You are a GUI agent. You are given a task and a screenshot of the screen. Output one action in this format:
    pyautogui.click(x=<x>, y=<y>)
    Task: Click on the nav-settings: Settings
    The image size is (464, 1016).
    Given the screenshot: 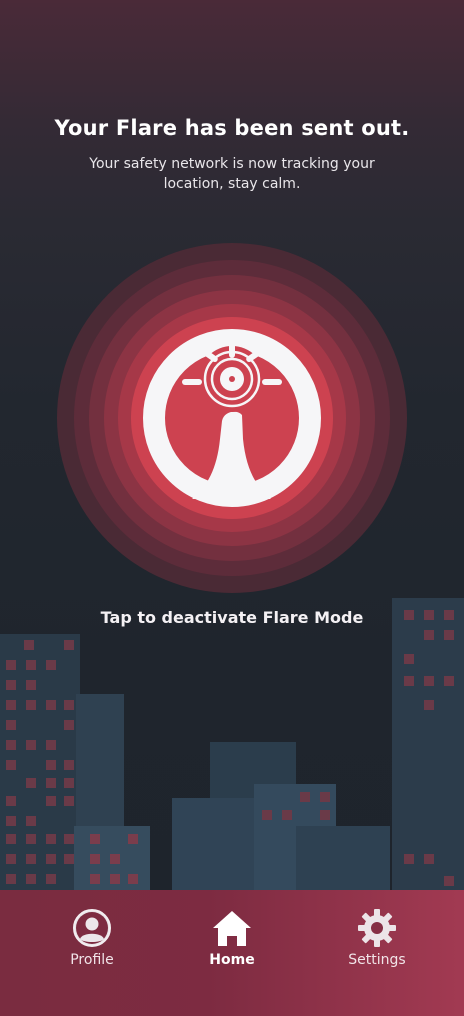 What is the action you would take?
    pyautogui.click(x=377, y=938)
    